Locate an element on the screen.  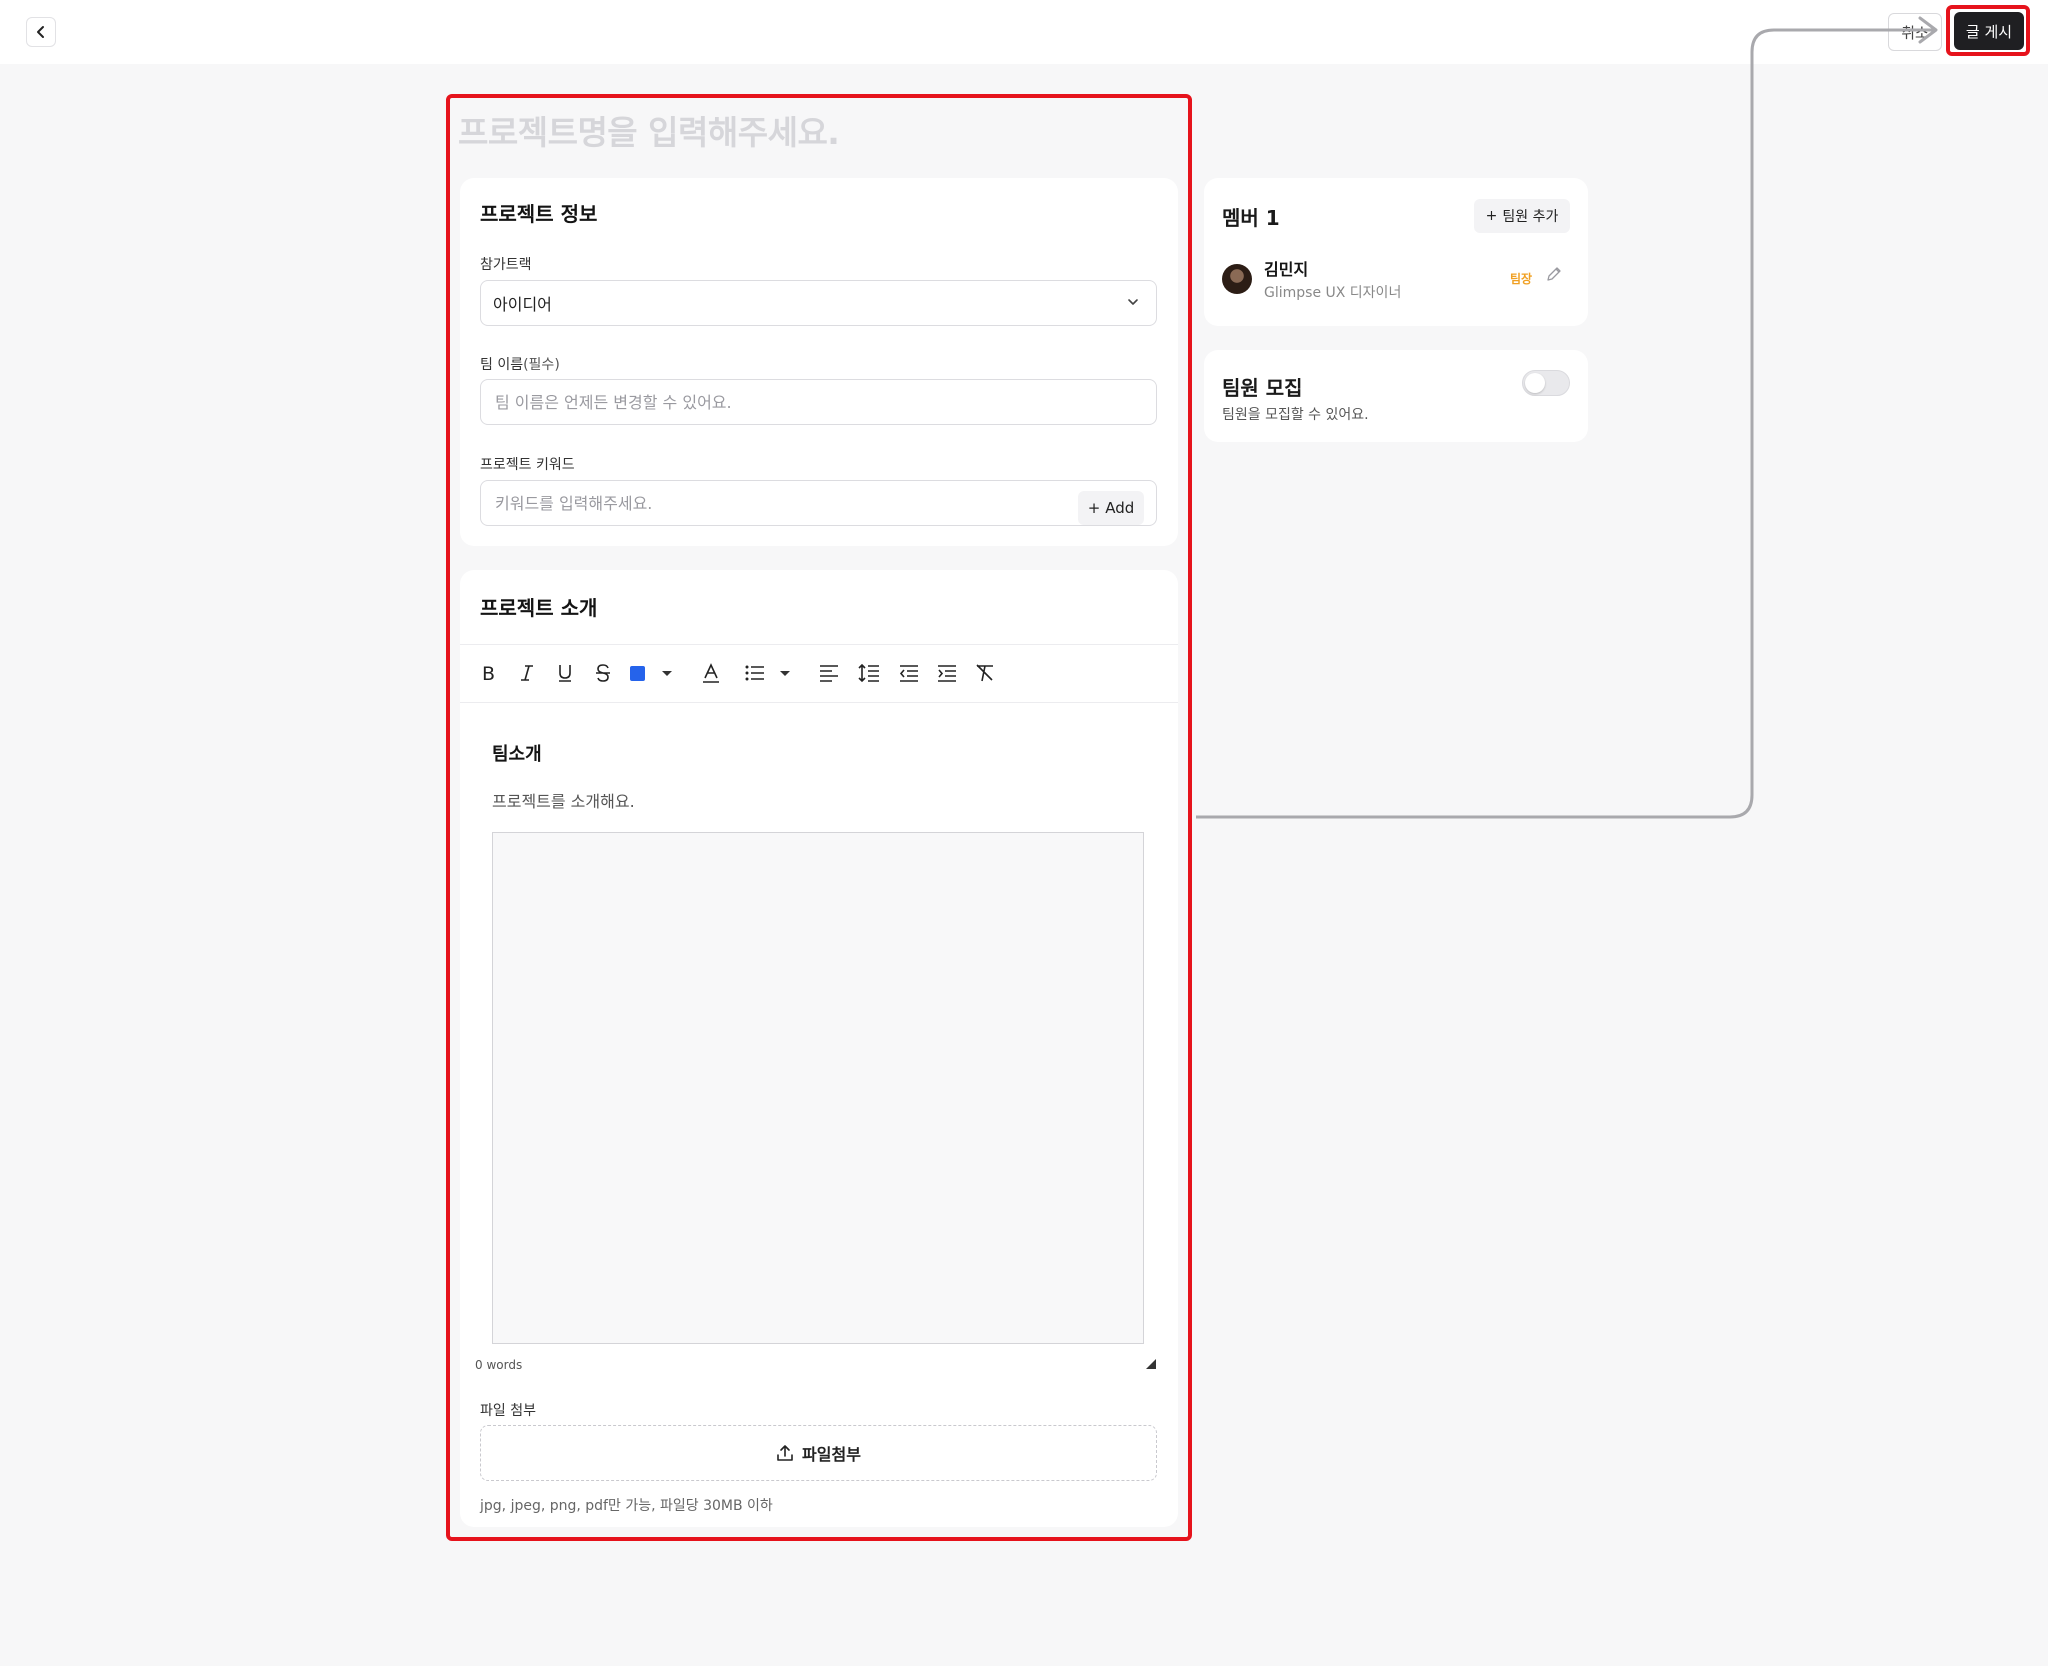
track-label: 참가트랙 is located at coordinates (506, 265).